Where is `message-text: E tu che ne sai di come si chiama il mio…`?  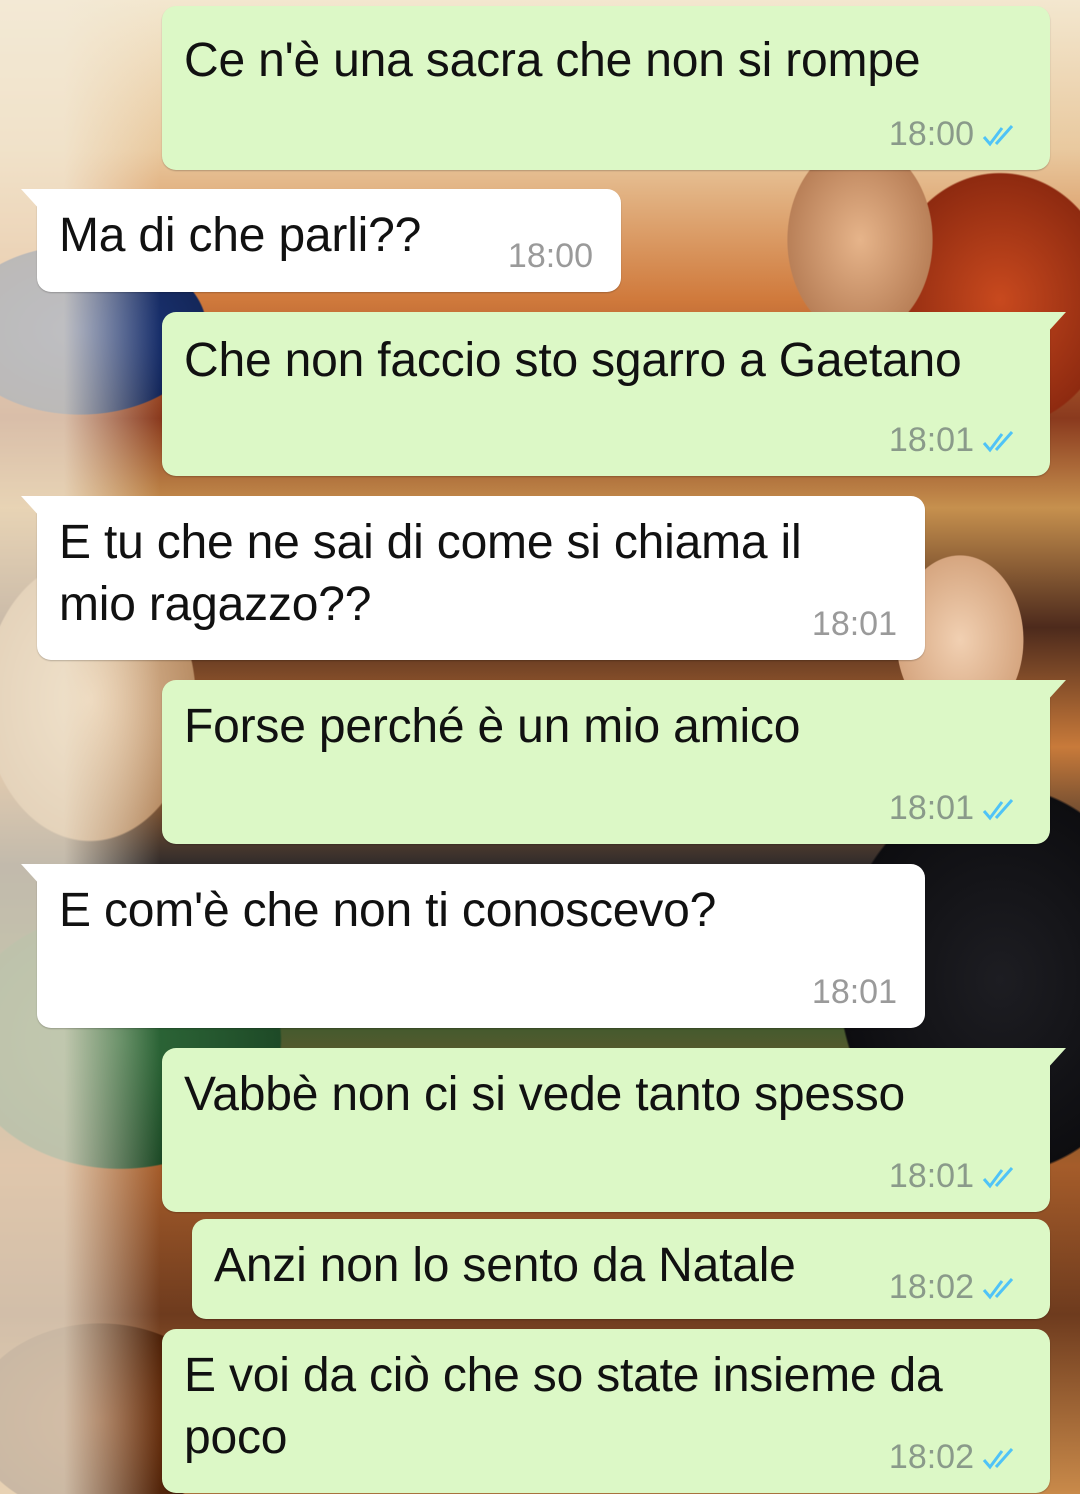
message-text: E tu che ne sai di come si chiama il mio… is located at coordinates (430, 573).